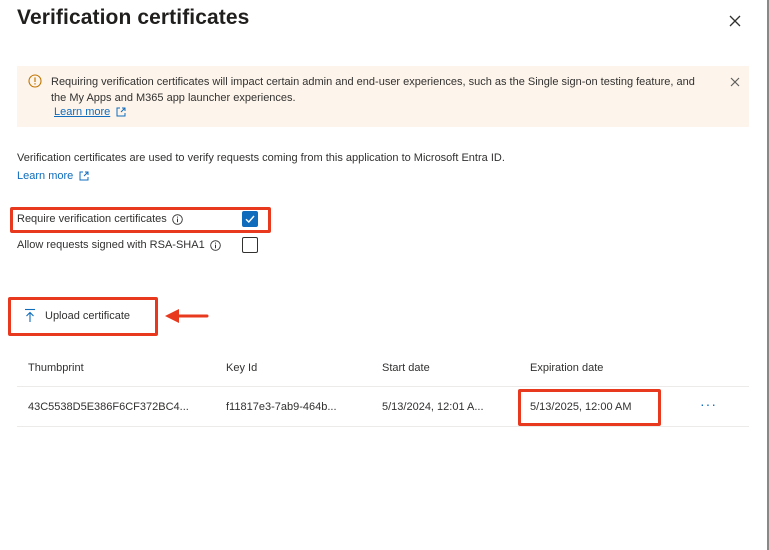 Image resolution: width=769 pixels, height=550 pixels. What do you see at coordinates (30, 315) in the screenshot?
I see `upload-icon` at bounding box center [30, 315].